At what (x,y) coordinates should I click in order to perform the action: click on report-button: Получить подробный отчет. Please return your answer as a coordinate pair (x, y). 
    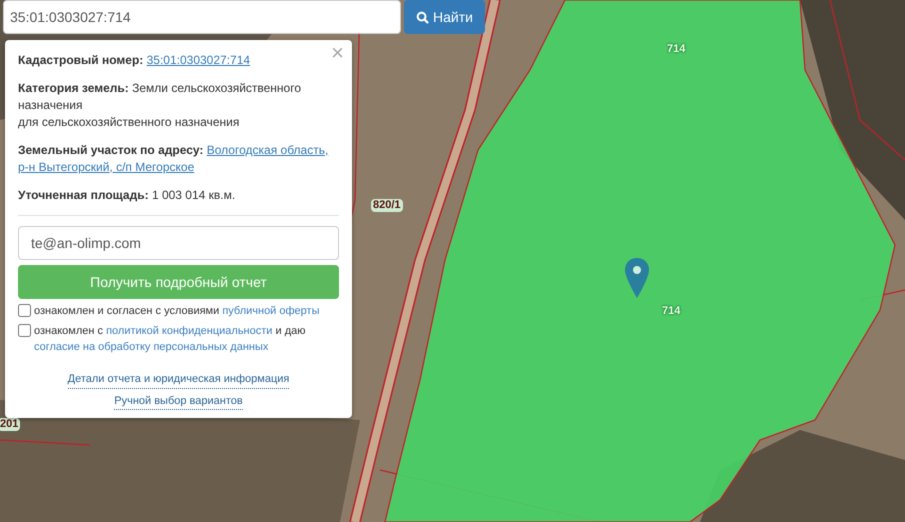
    Looking at the image, I should click on (178, 282).